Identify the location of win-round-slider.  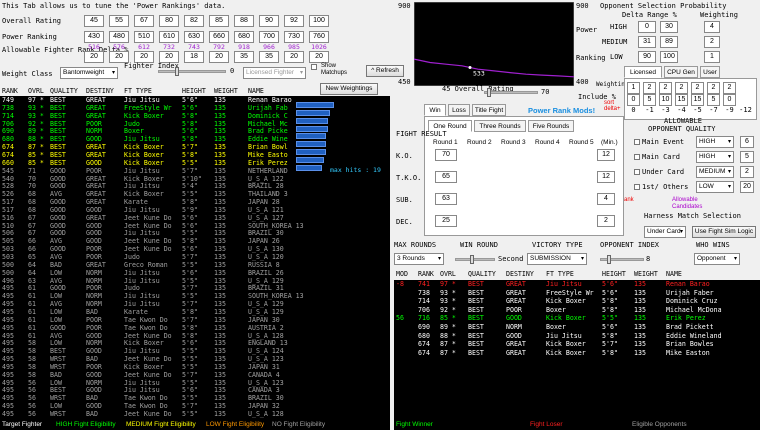
(475, 259).